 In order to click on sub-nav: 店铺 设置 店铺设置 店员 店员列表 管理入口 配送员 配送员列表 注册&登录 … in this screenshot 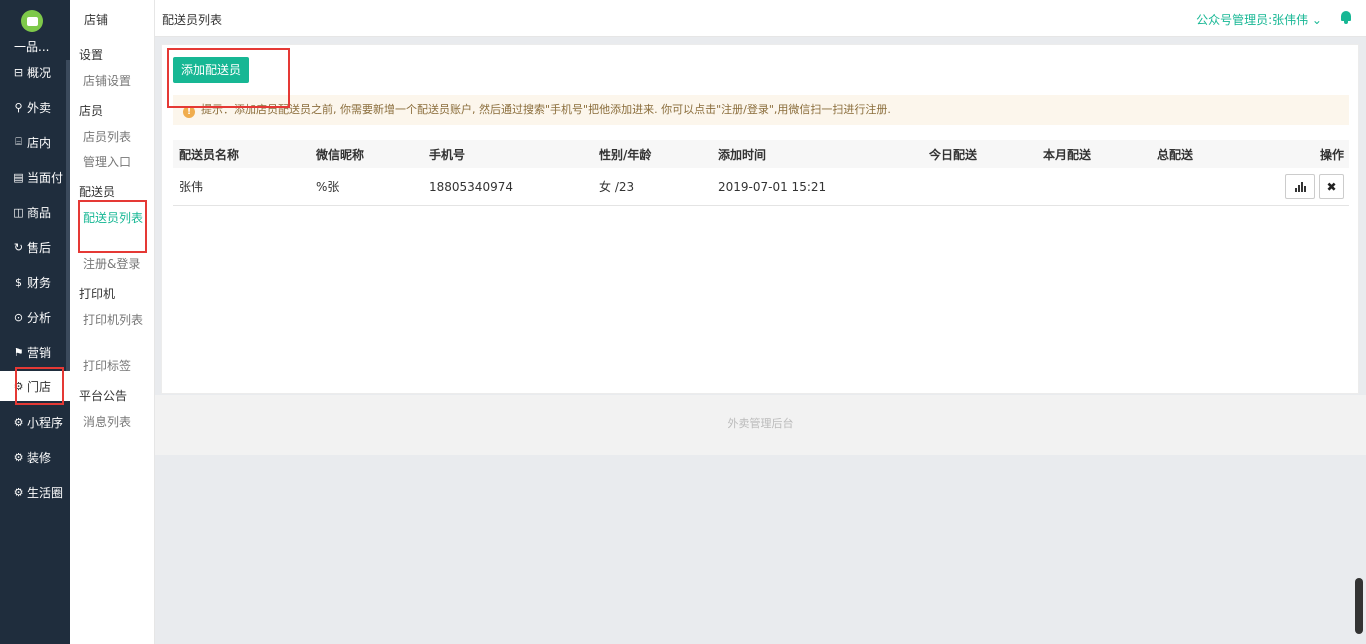, I will do `click(112, 322)`.